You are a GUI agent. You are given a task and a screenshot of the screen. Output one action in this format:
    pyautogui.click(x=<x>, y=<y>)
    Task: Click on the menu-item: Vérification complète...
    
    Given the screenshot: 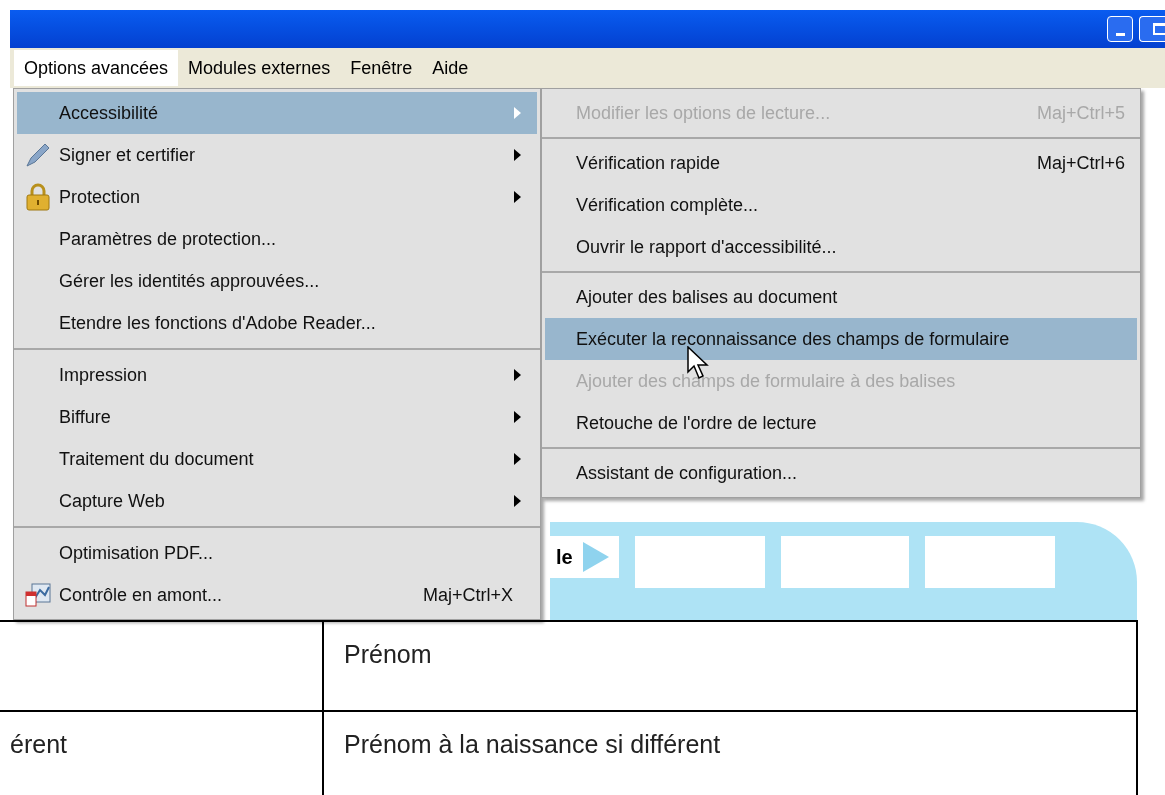 What is the action you would take?
    pyautogui.click(x=841, y=205)
    